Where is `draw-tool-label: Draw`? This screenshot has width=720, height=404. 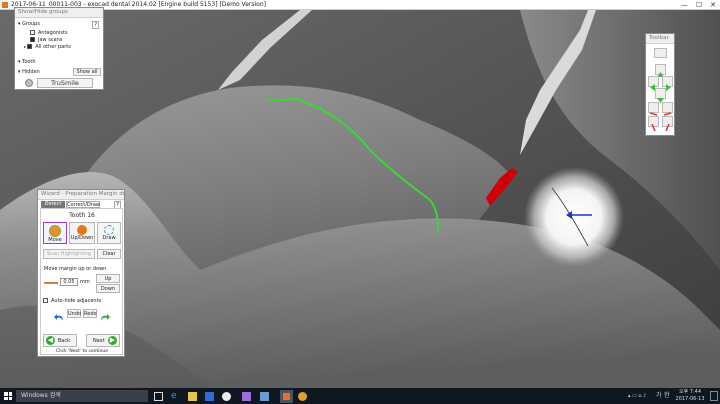 draw-tool-label: Draw is located at coordinates (109, 238).